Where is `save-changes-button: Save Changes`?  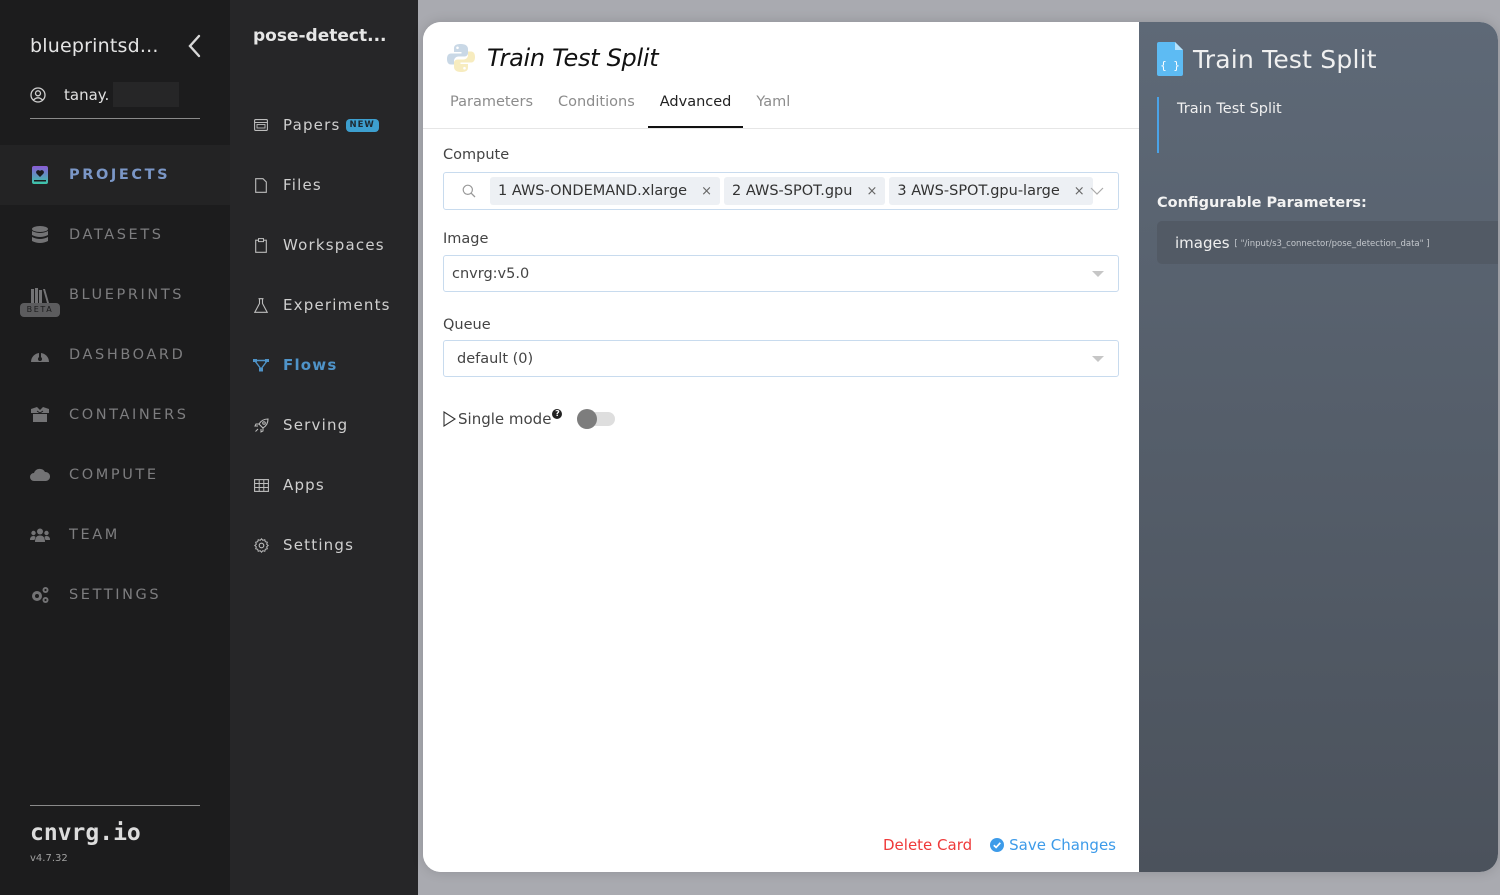
save-changes-button: Save Changes is located at coordinates (1053, 845).